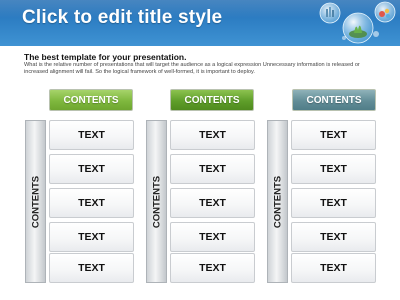  Describe the element at coordinates (105, 57) in the screenshot. I see `intro-heading: The best template for your presentation.` at that location.